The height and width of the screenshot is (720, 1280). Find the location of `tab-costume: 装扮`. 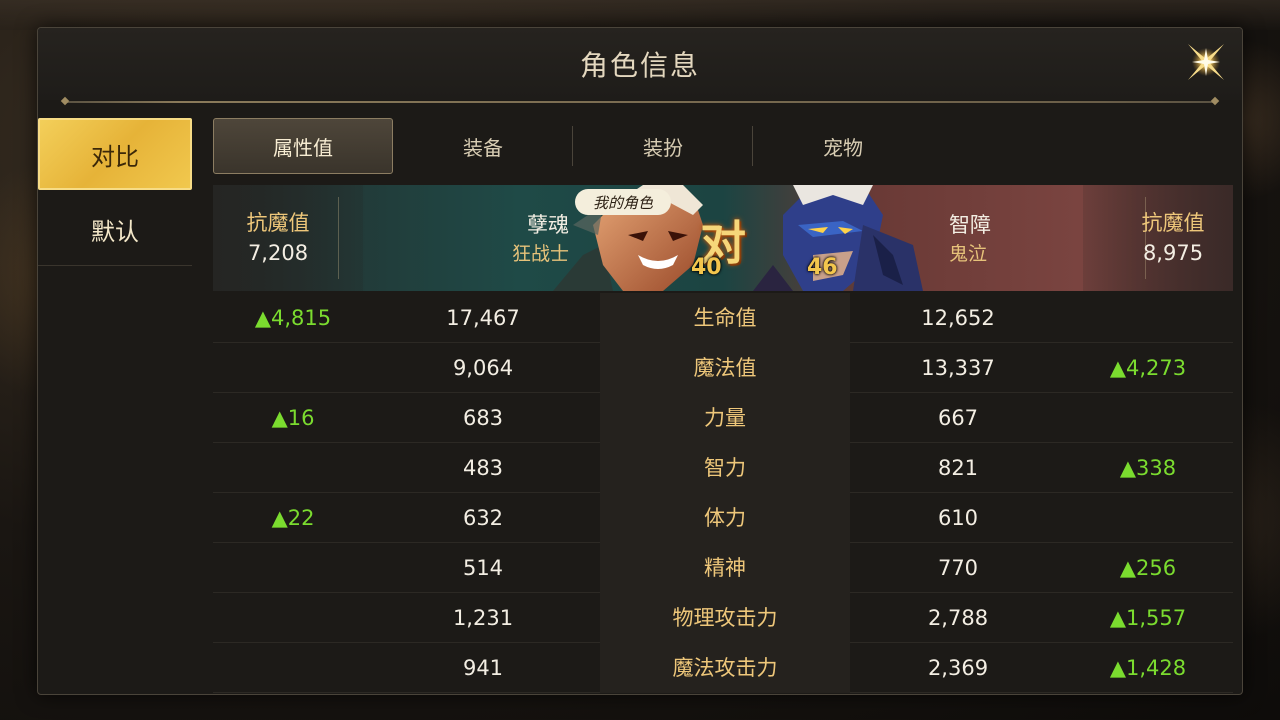

tab-costume: 装扮 is located at coordinates (663, 146).